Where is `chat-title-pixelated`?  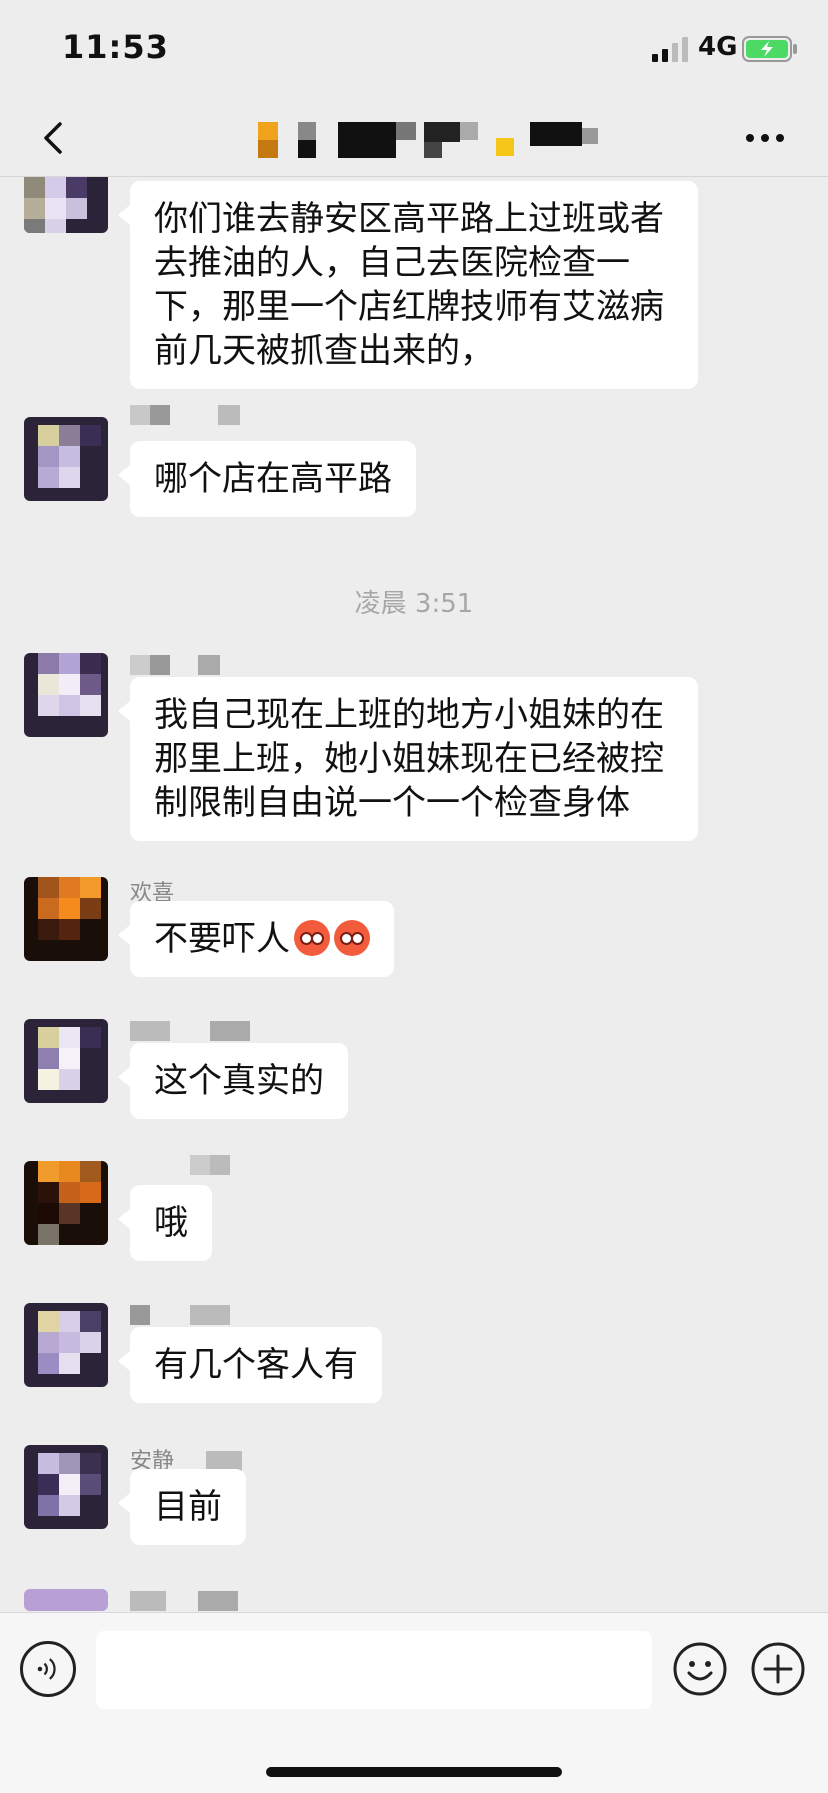 chat-title-pixelated is located at coordinates (428, 140).